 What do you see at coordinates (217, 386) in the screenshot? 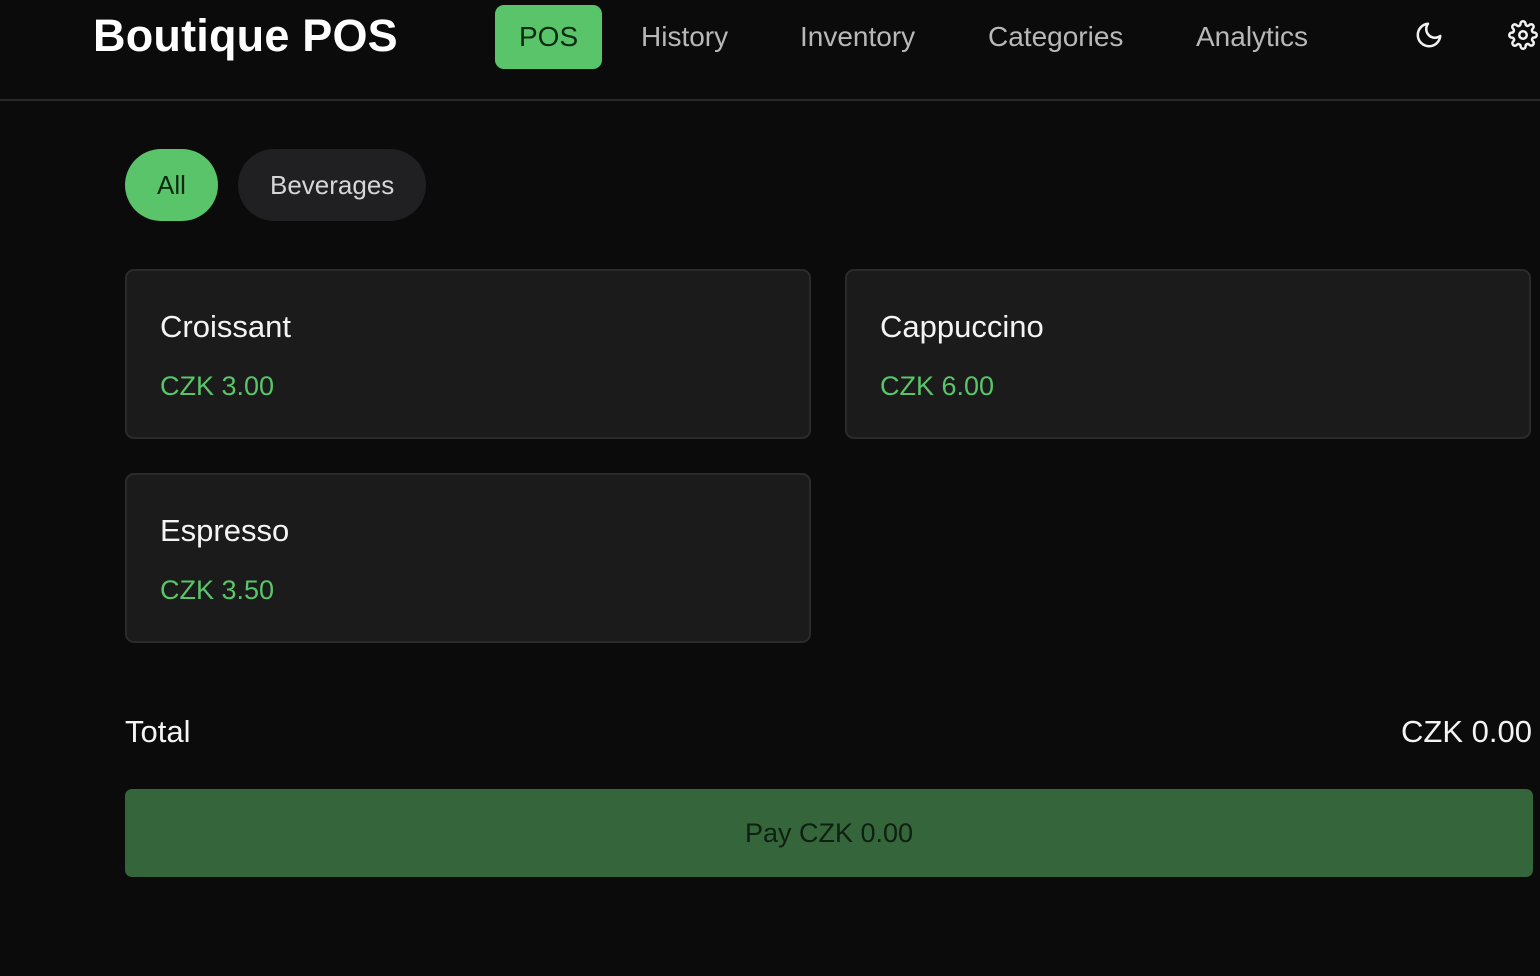
I see `product-price: CZK 3.00` at bounding box center [217, 386].